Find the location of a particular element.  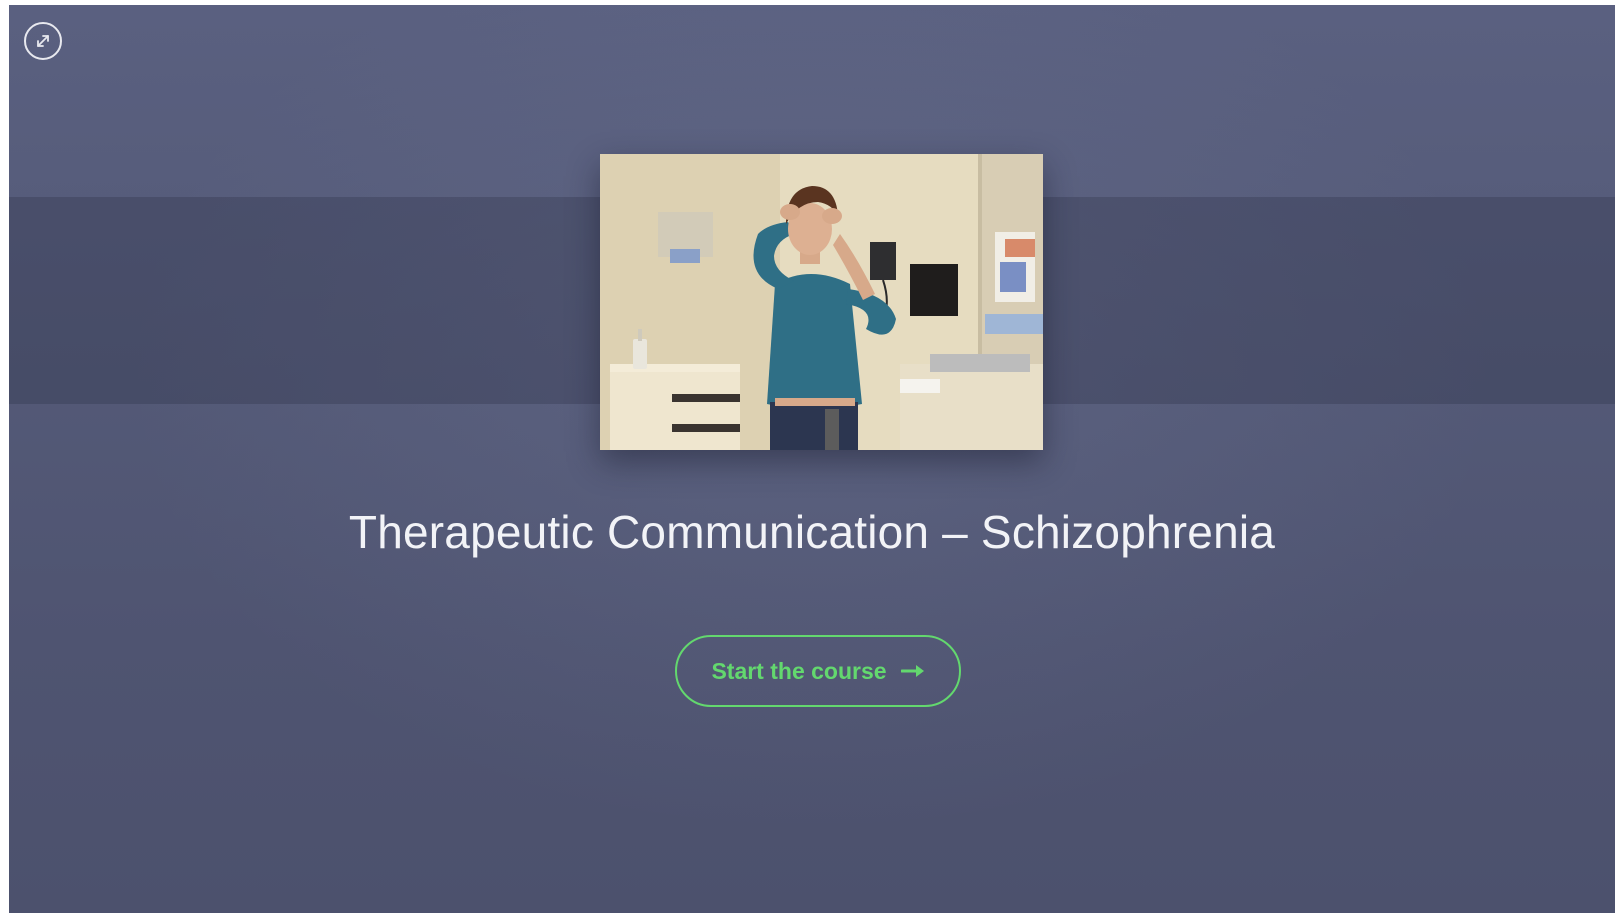

fullscreen-toggle-button is located at coordinates (43, 41).